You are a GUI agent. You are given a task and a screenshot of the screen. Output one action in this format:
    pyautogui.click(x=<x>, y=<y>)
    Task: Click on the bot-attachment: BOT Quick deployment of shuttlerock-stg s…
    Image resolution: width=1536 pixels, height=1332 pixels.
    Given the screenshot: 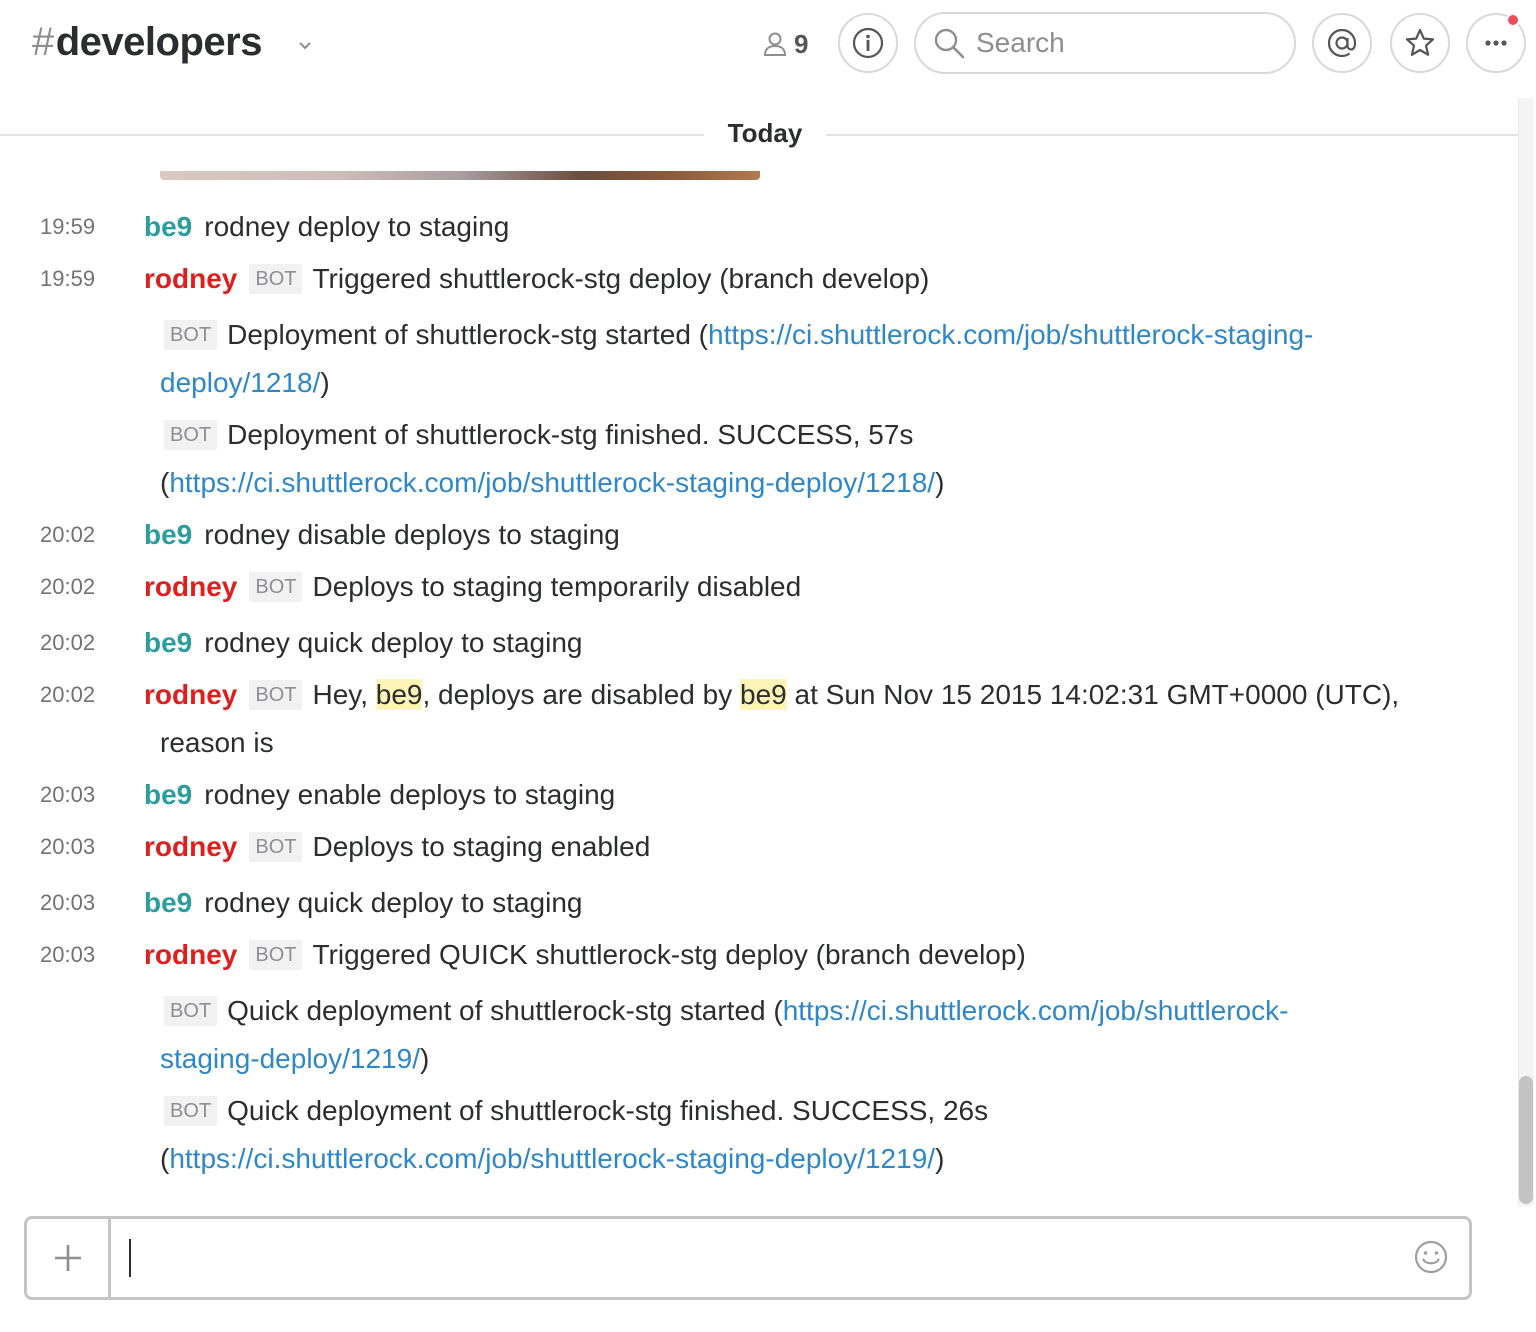 What is the action you would take?
    pyautogui.click(x=800, y=1035)
    